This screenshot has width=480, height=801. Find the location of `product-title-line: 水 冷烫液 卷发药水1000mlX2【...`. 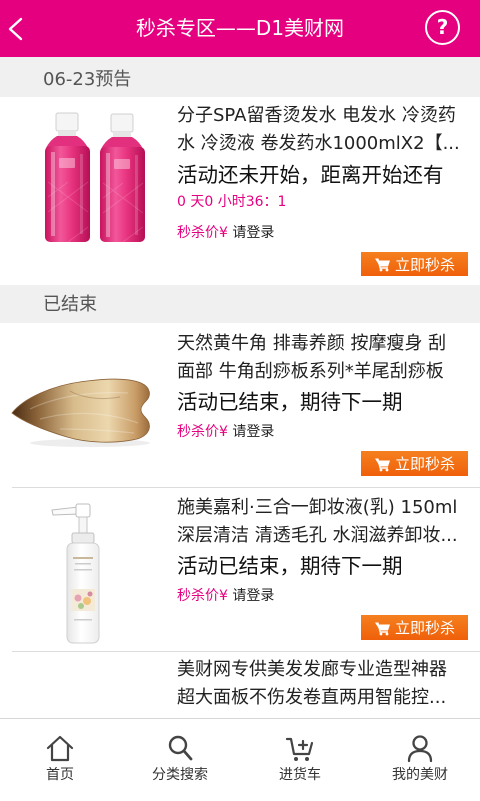

product-title-line: 水 冷烫液 卷发药水1000mlX2【... is located at coordinates (325, 144).